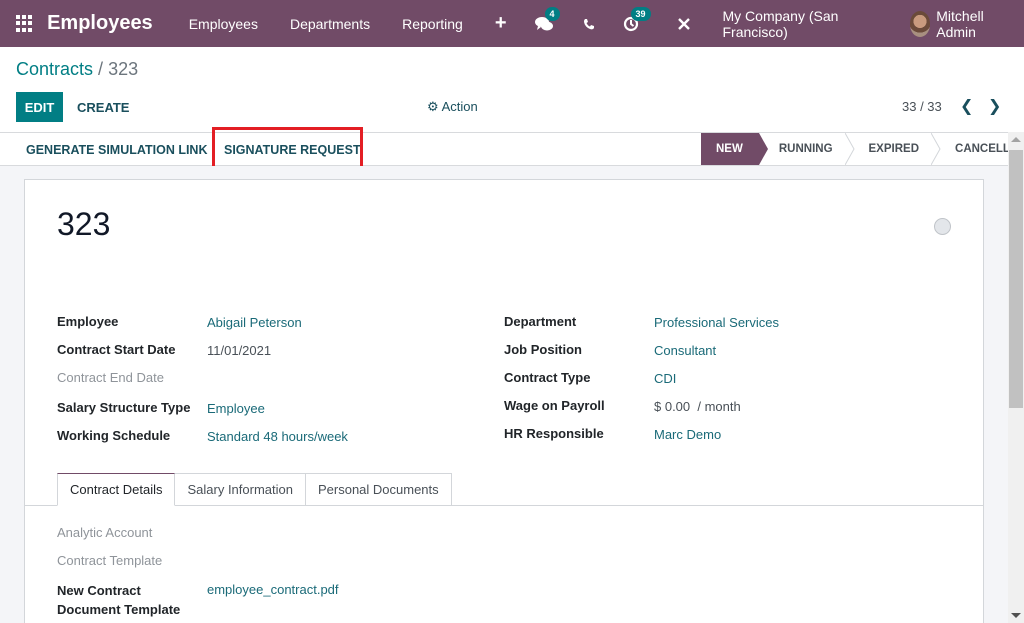  I want to click on working-schedule-value: Standard 48 hours/week, so click(277, 436).